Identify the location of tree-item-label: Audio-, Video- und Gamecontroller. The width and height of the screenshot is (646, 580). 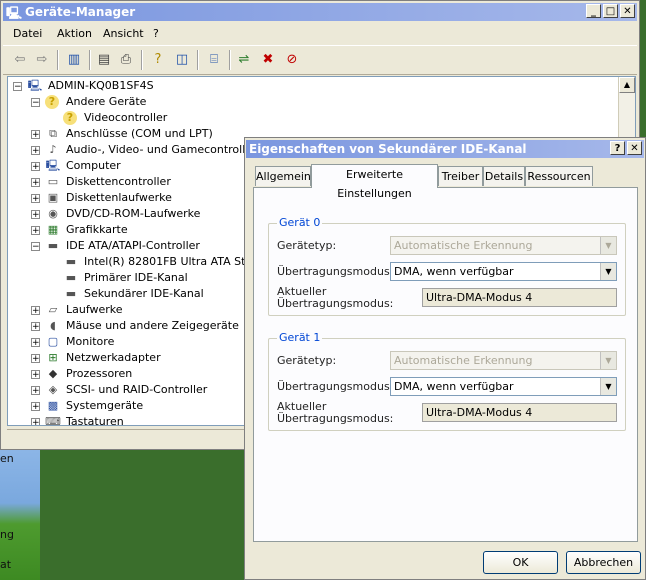
(161, 149).